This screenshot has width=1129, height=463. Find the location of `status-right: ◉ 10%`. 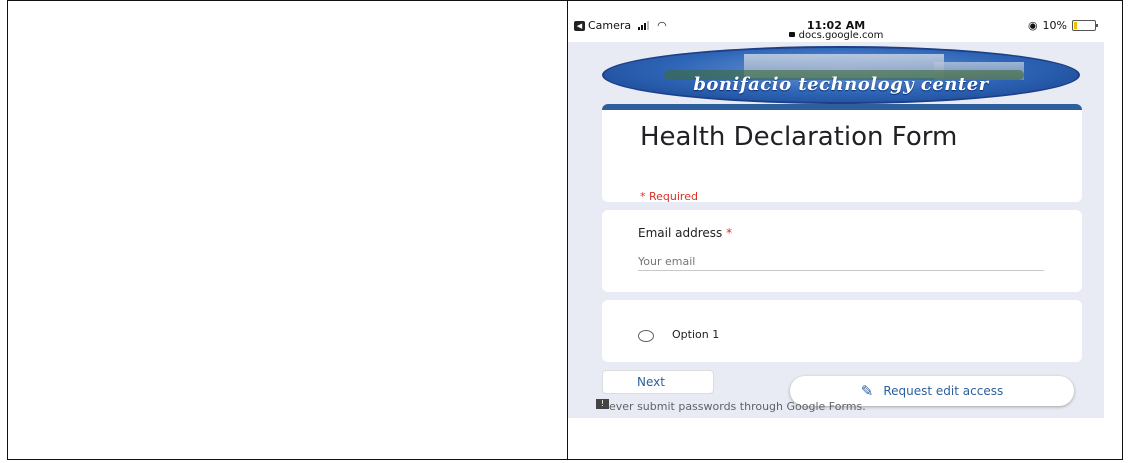

status-right: ◉ 10% is located at coordinates (1062, 25).